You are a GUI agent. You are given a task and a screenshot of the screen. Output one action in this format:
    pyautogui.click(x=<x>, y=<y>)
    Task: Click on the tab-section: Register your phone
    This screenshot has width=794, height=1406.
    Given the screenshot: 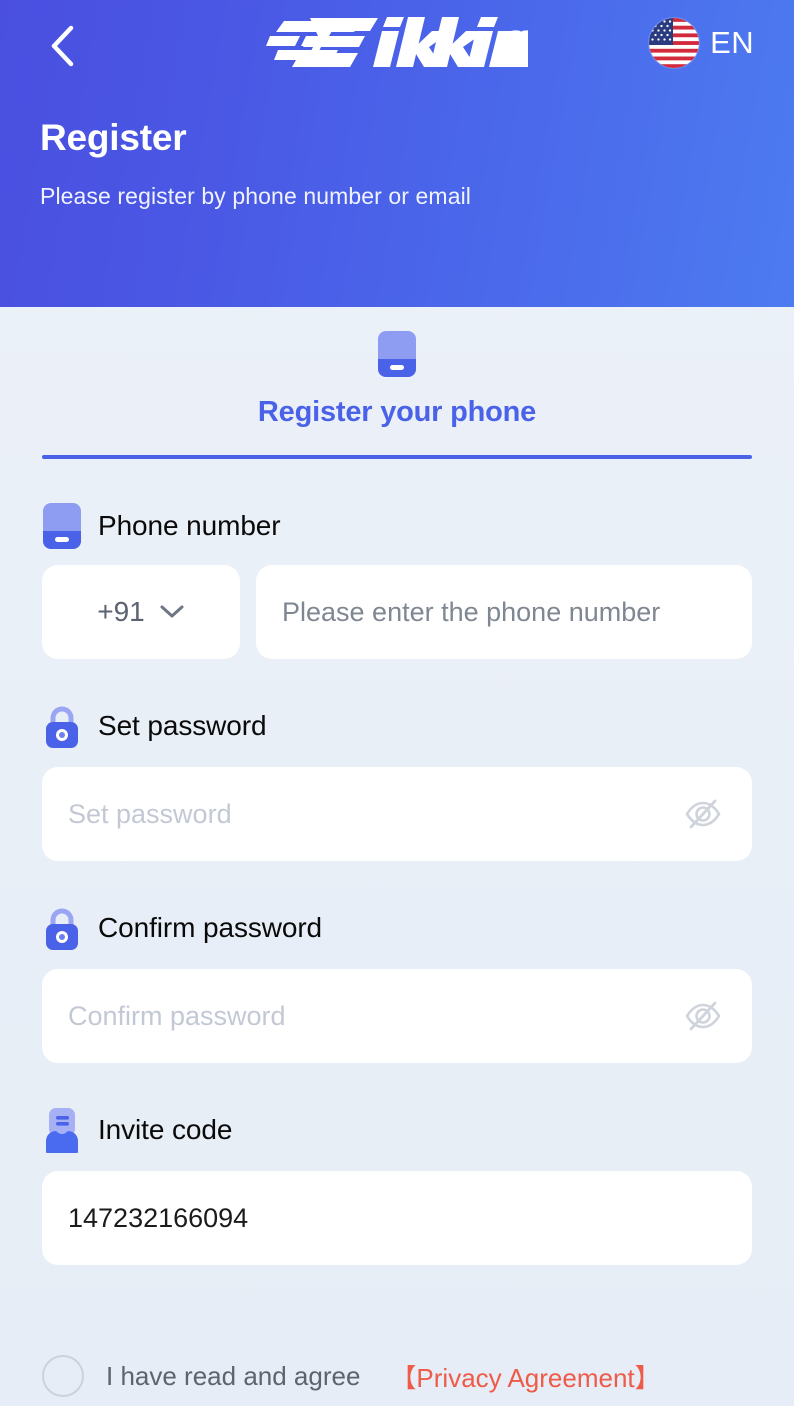 What is the action you would take?
    pyautogui.click(x=397, y=383)
    